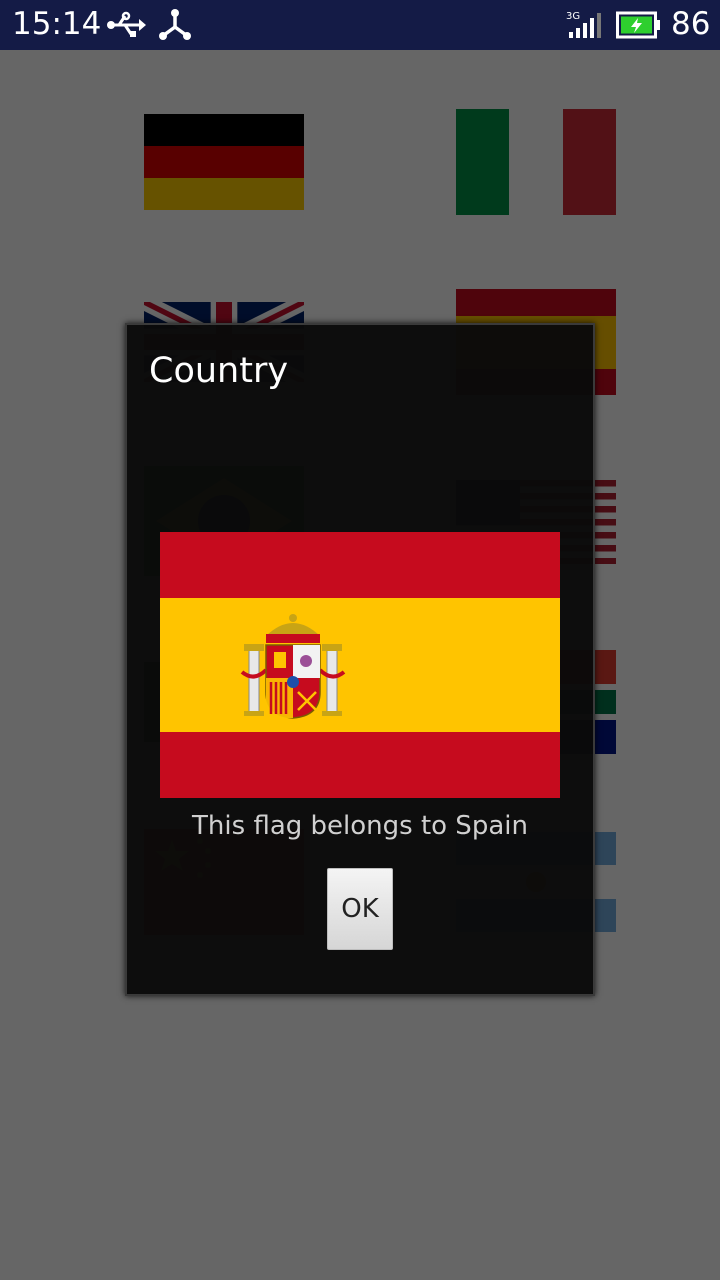 The width and height of the screenshot is (720, 1280). Describe the element at coordinates (126, 24) in the screenshot. I see `usb-icon` at that location.